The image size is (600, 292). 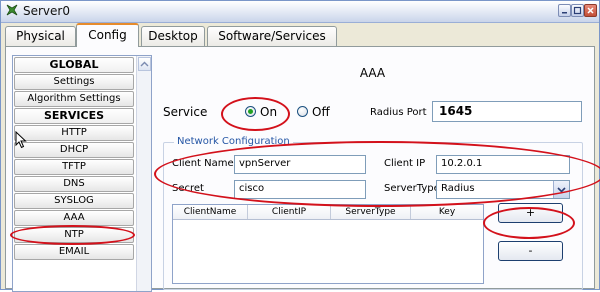 I want to click on client-ip-input: 10.2.0.1, so click(x=503, y=164).